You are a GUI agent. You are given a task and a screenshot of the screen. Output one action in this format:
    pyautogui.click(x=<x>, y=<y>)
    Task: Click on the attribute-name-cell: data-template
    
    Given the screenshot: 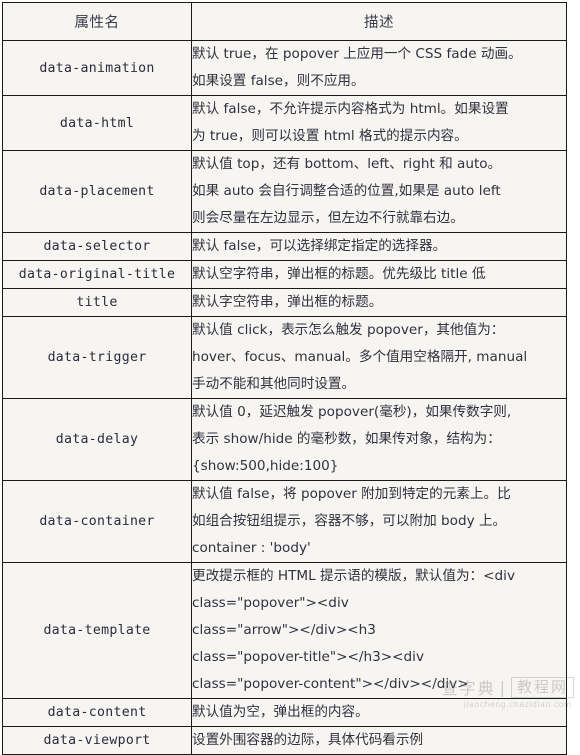 What is the action you would take?
    pyautogui.click(x=97, y=630)
    